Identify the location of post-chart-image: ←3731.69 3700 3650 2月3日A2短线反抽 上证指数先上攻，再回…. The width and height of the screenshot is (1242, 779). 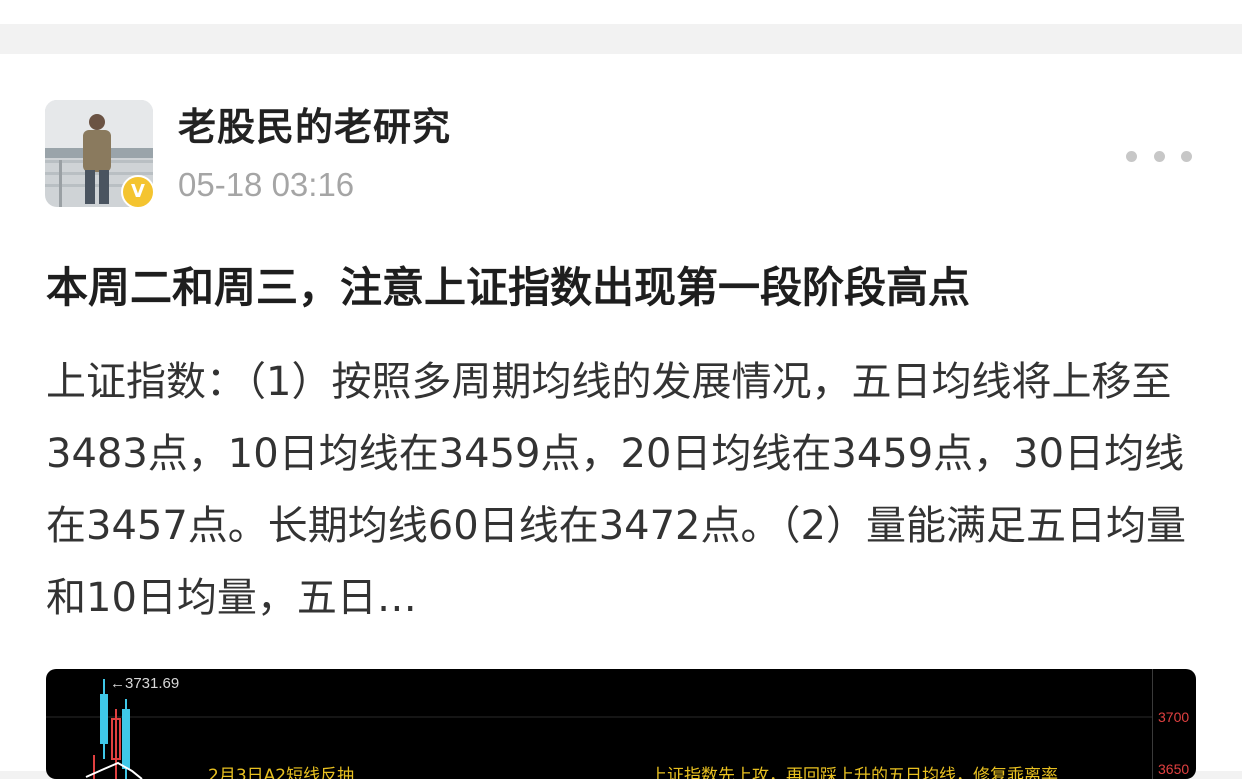
(621, 724).